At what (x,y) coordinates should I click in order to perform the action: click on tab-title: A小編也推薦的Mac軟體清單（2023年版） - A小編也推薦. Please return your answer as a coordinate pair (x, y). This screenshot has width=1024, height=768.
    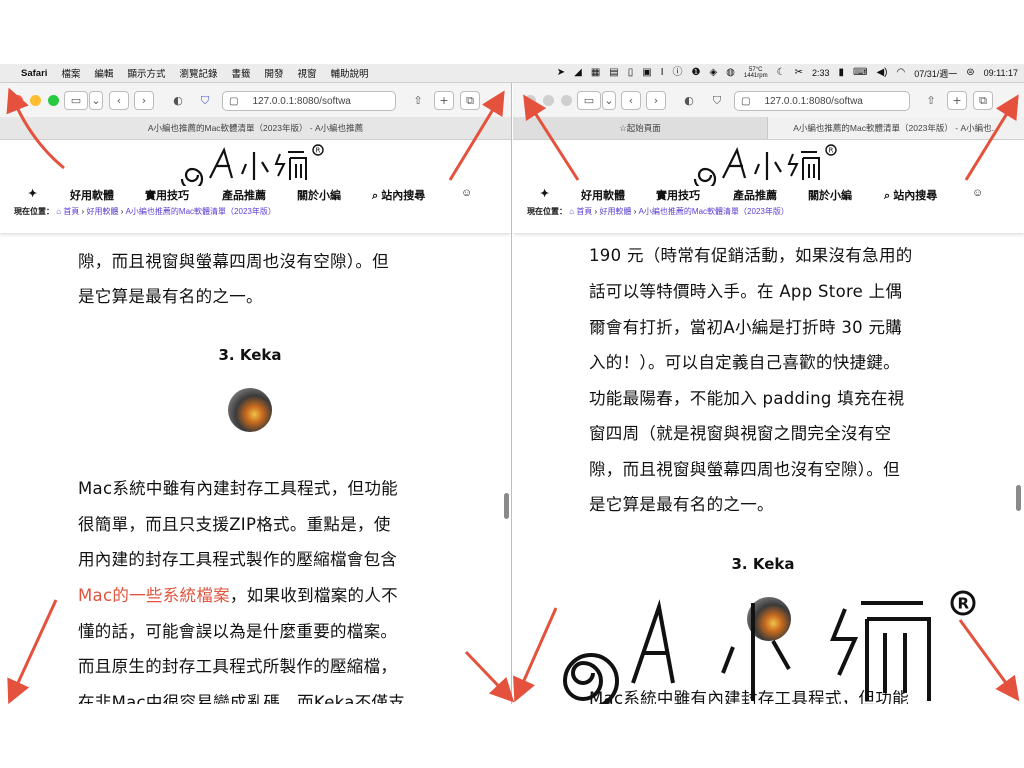
    Looking at the image, I should click on (255, 128).